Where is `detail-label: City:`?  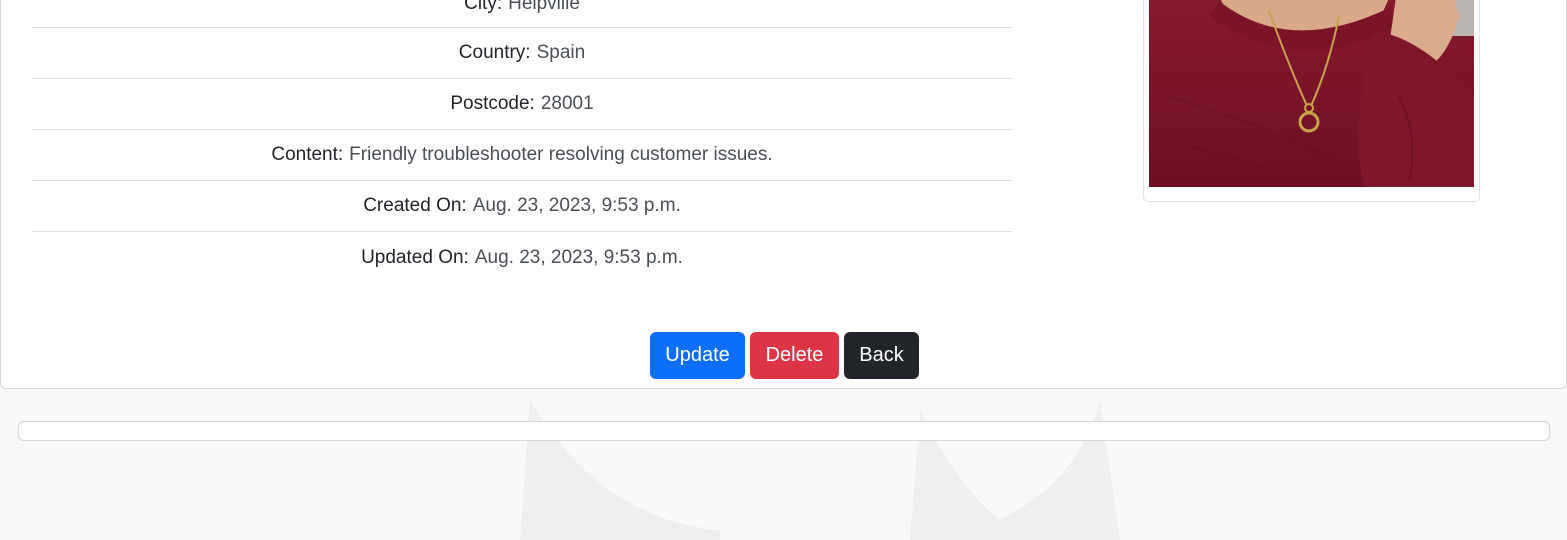
detail-label: City: is located at coordinates (483, 7).